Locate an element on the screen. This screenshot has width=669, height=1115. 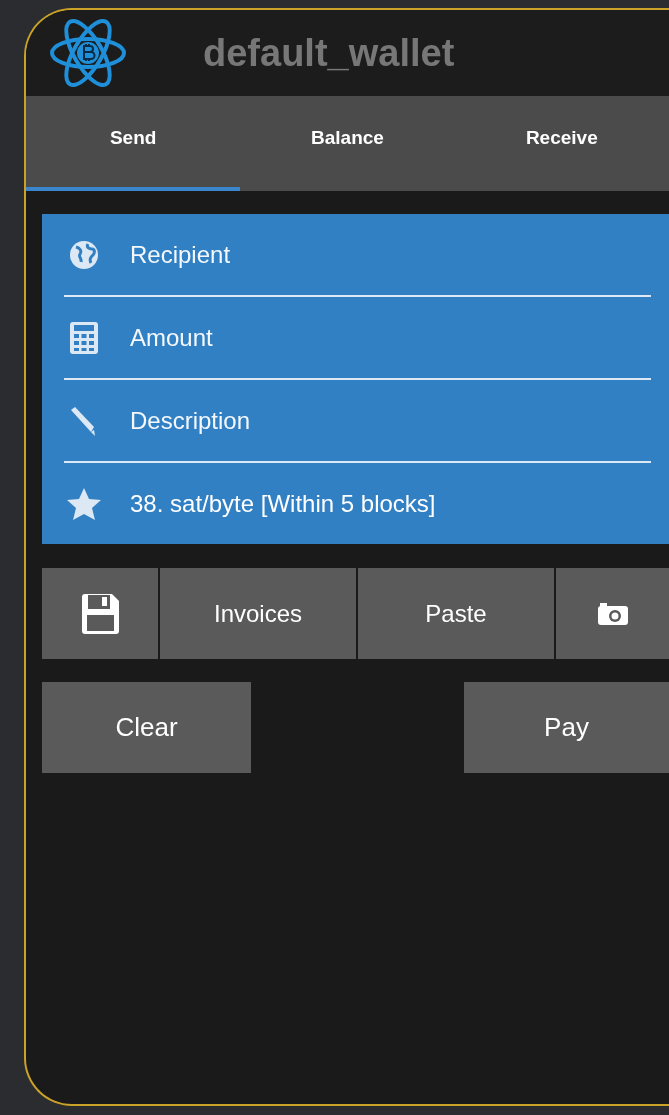
globe-icon is located at coordinates (84, 254).